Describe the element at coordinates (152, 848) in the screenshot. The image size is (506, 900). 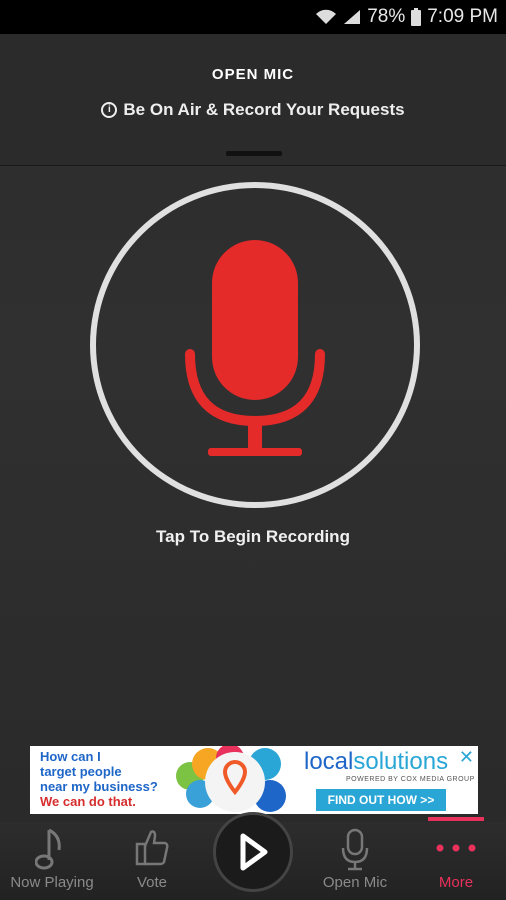
I see `thumbs-up-icon` at that location.